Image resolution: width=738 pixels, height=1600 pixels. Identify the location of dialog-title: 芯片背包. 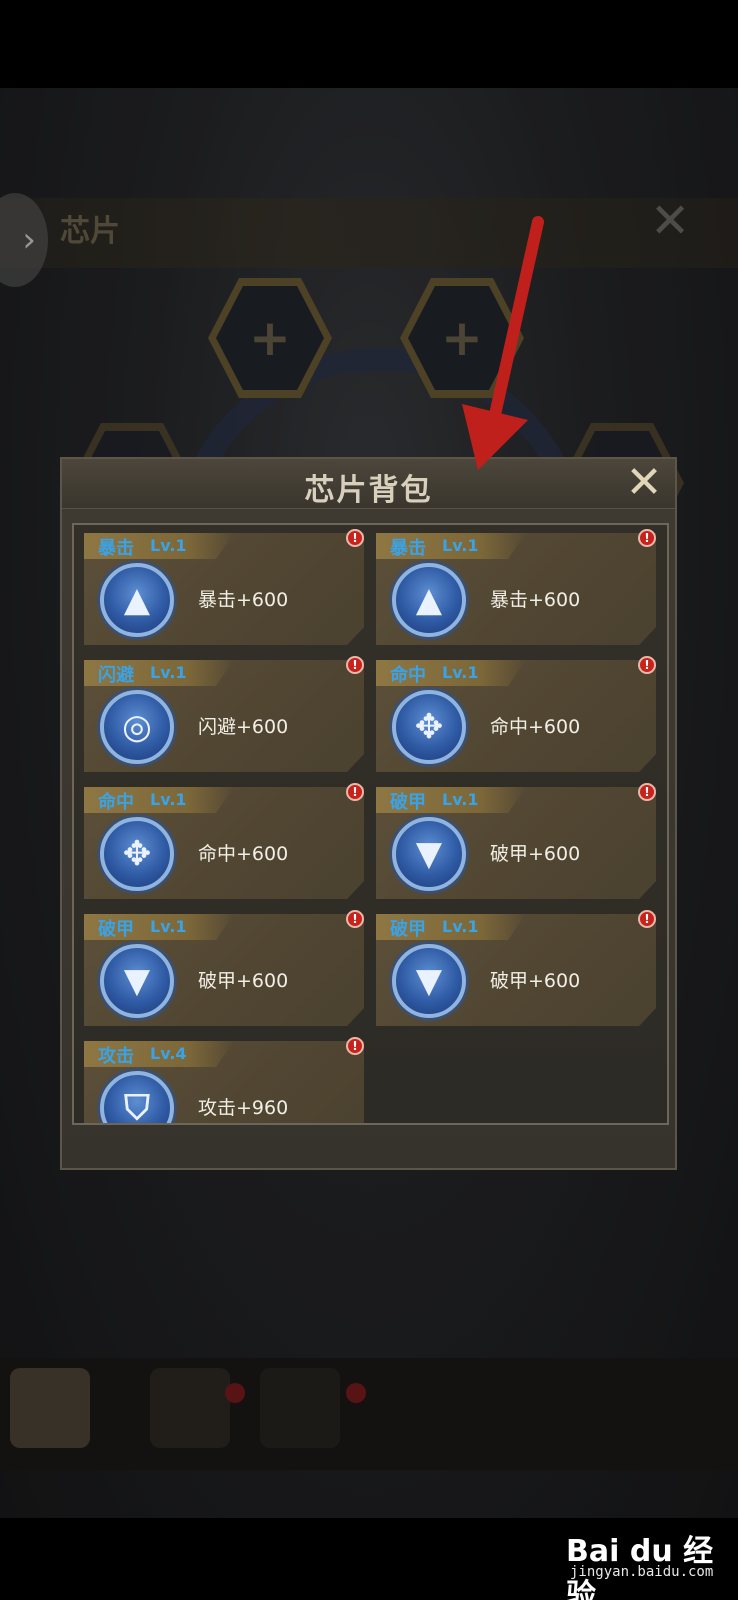
(368, 490).